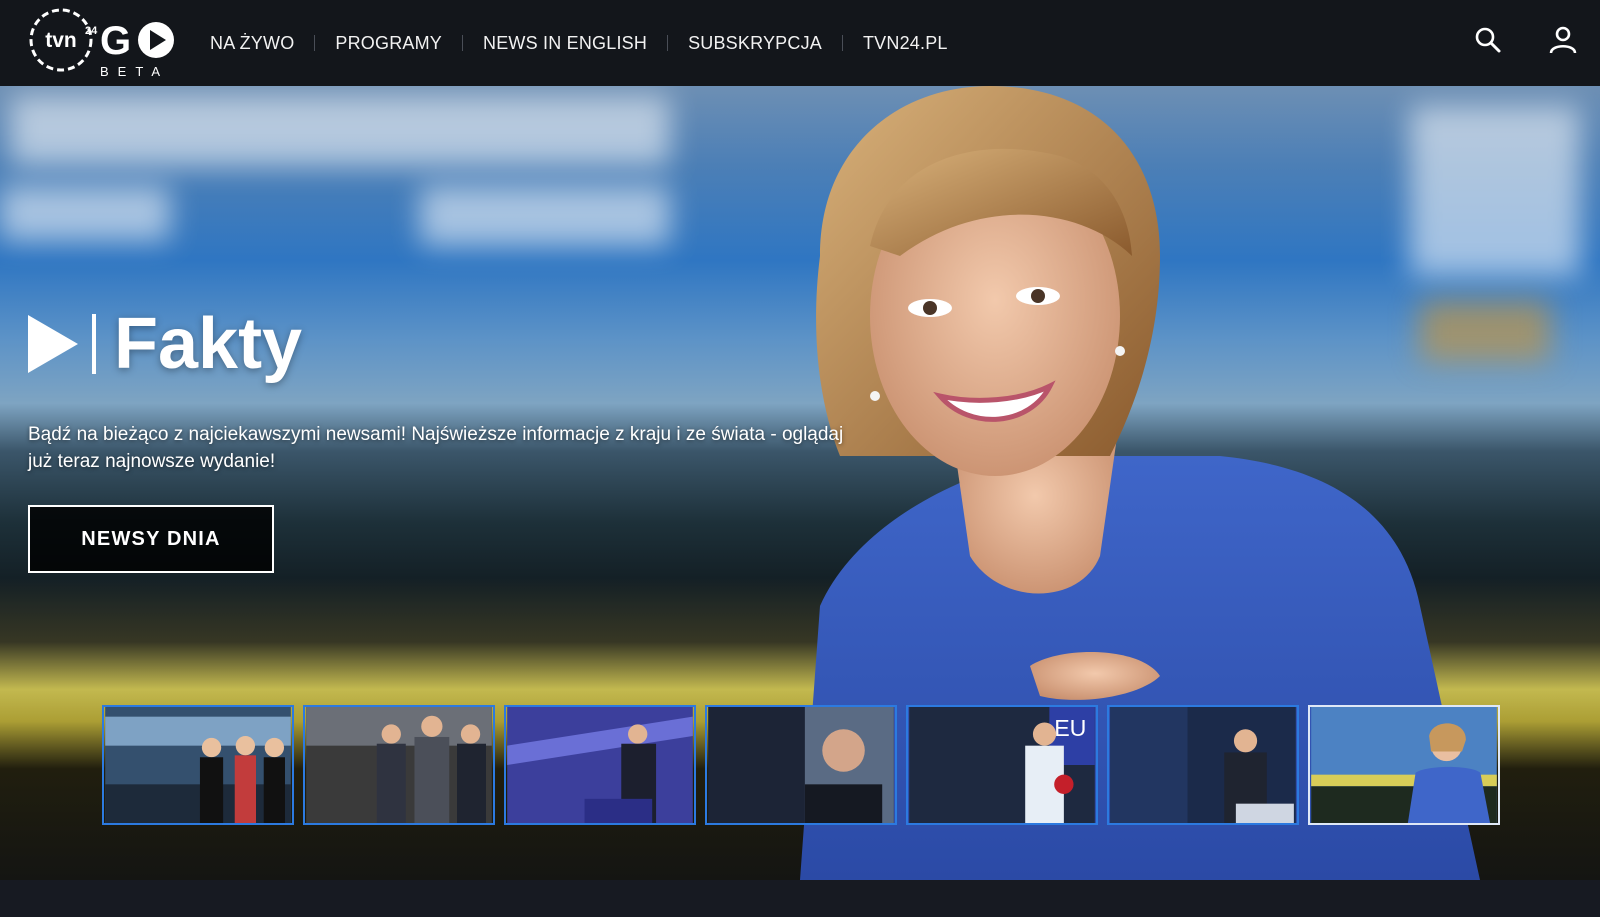  I want to click on svg-text: 24, so click(91, 31).